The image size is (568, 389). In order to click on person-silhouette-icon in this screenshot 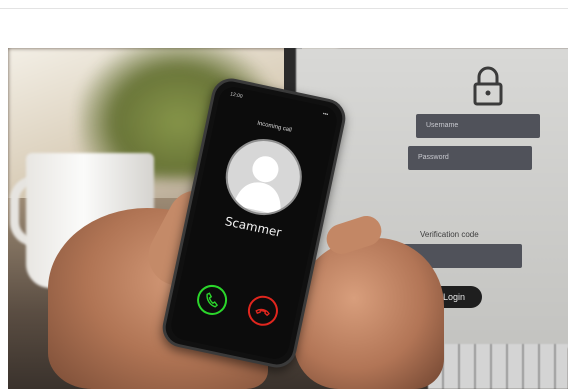, I will do `click(257, 186)`.